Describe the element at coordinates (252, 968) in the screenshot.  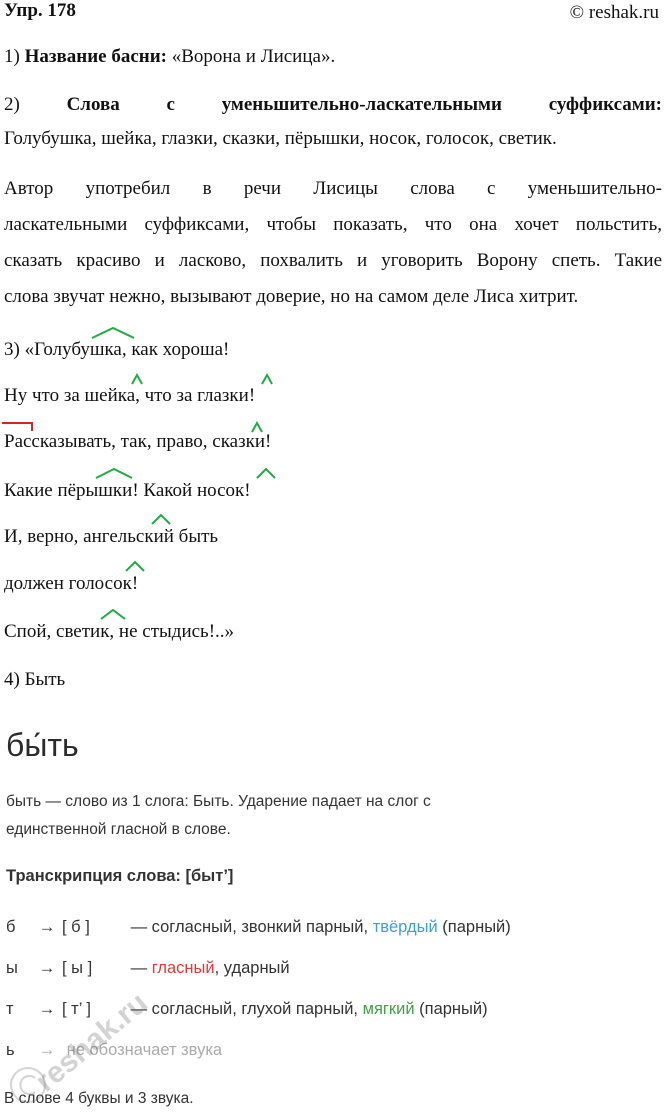
I see `row-desc-tail: , ударный` at that location.